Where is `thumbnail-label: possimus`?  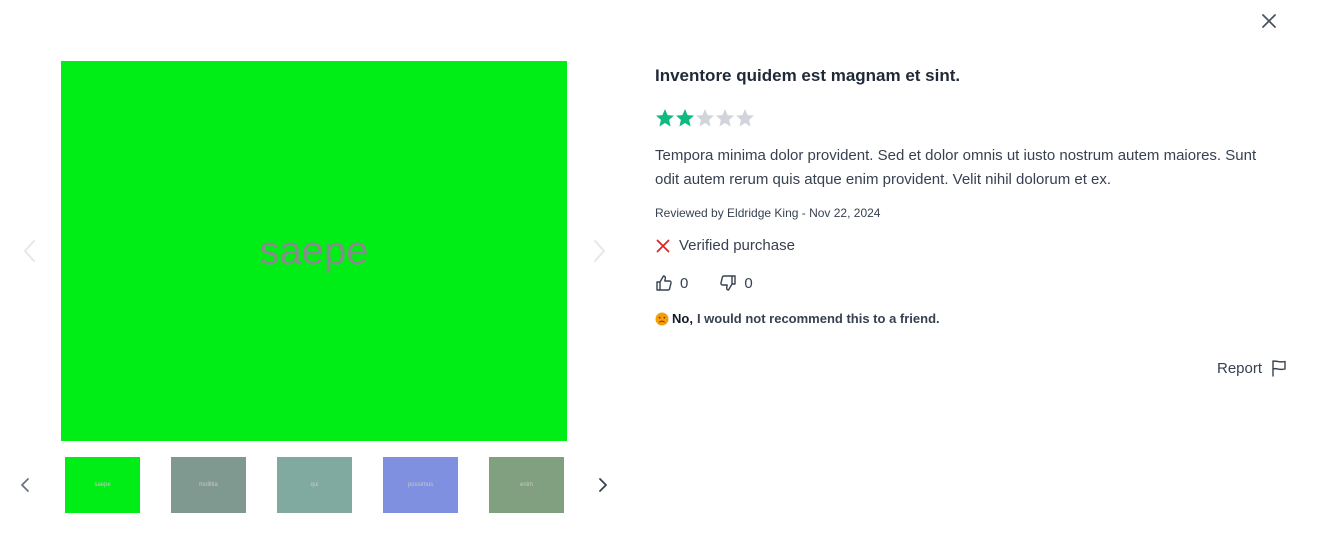 thumbnail-label: possimus is located at coordinates (420, 485).